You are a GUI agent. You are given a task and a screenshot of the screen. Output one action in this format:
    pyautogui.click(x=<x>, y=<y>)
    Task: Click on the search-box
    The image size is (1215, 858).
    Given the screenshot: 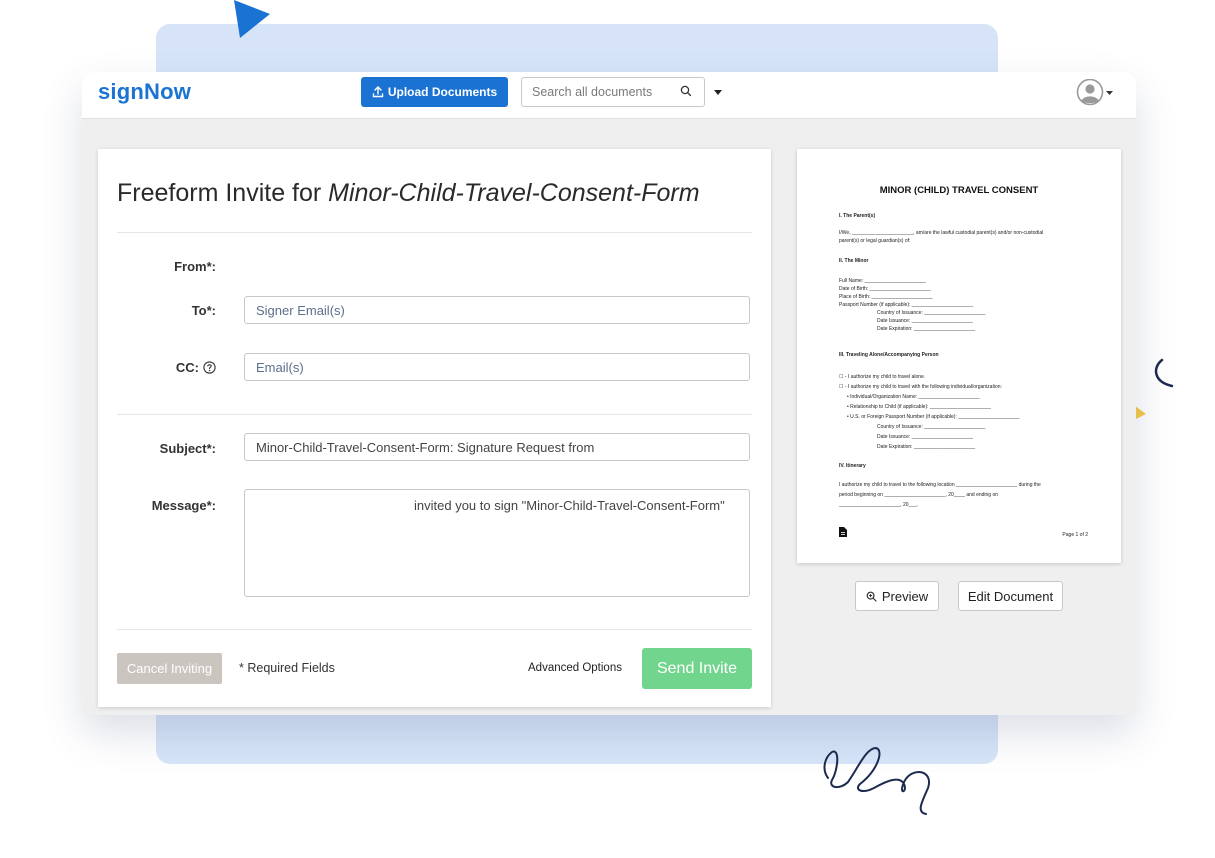 What is the action you would take?
    pyautogui.click(x=613, y=92)
    